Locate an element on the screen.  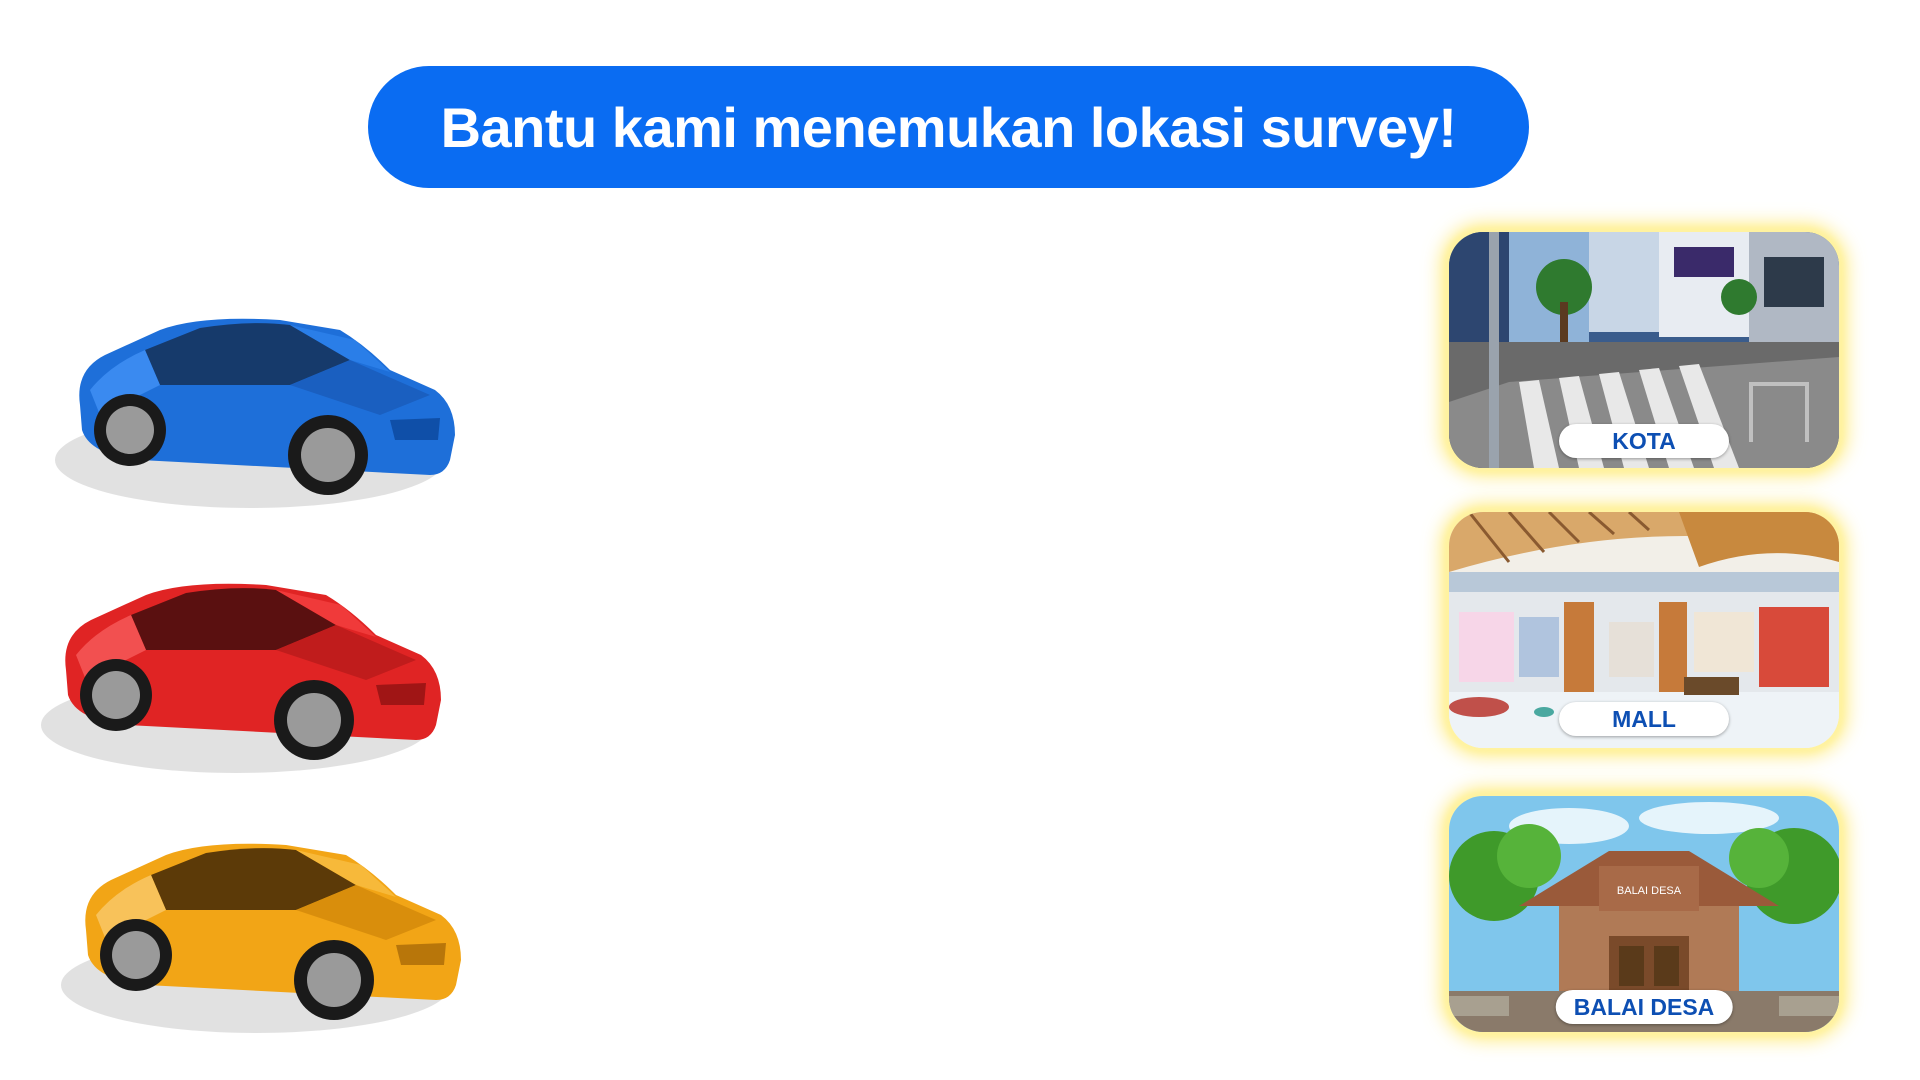
car-yellow is located at coordinates (266, 930).